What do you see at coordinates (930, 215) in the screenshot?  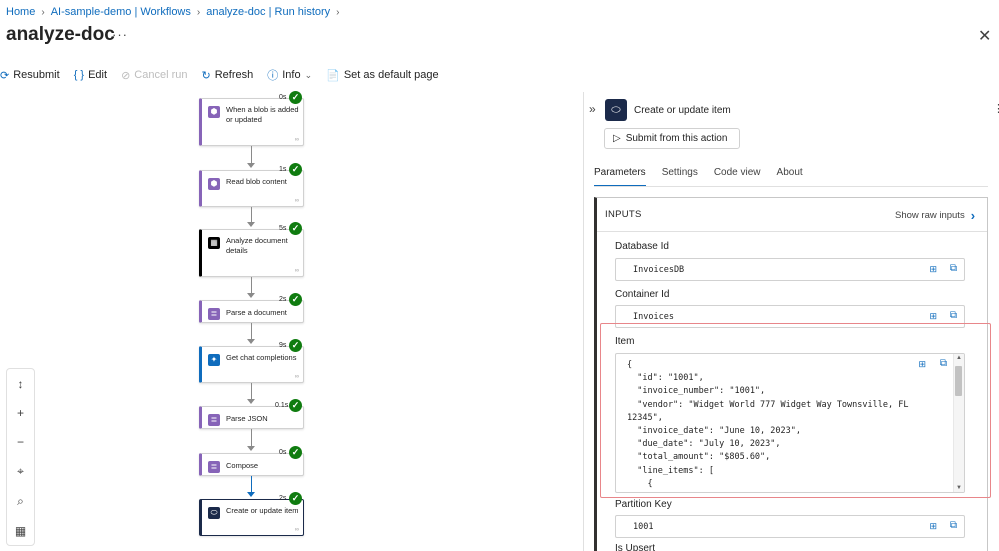 I see `show-raw-label: Show raw inputs` at bounding box center [930, 215].